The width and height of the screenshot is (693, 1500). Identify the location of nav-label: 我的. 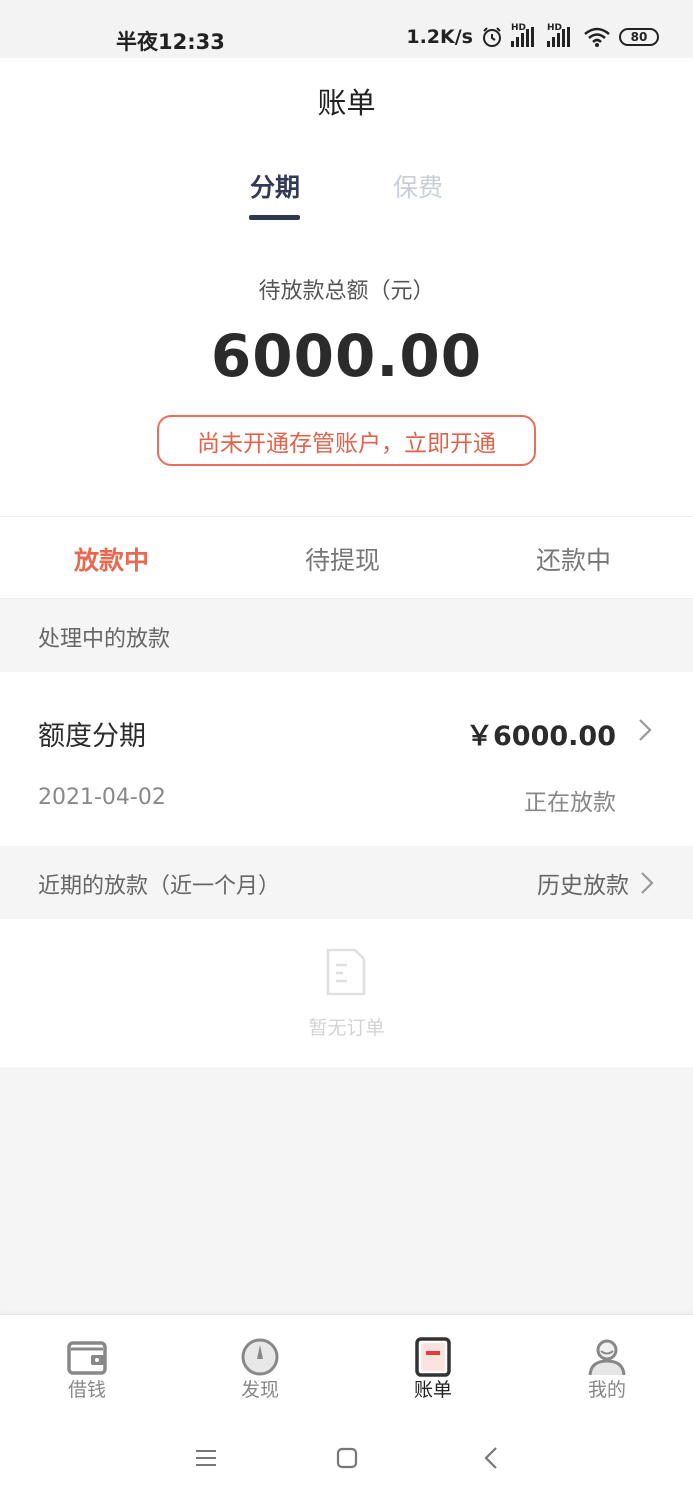
(606, 1390).